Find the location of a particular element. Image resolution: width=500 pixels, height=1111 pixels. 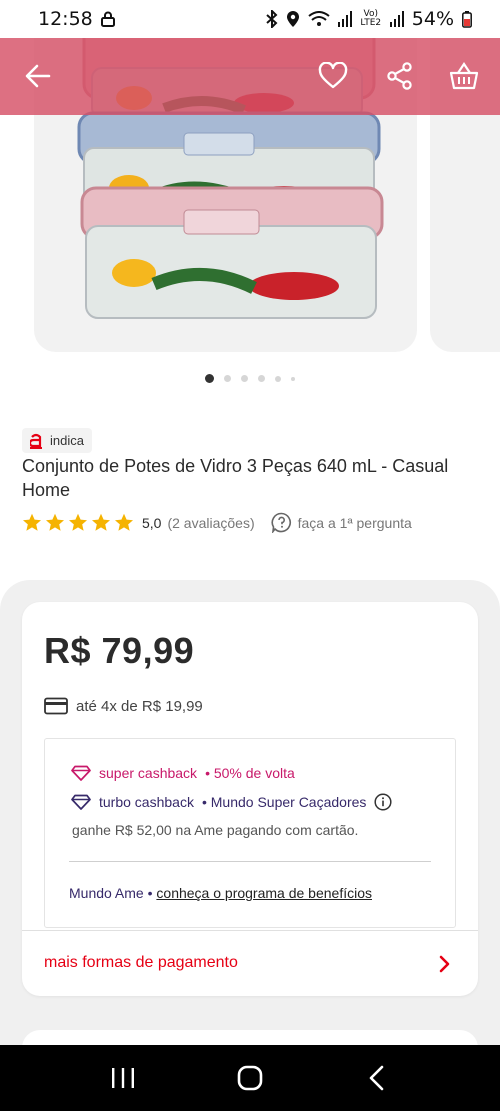

rating-value: 5,0 is located at coordinates (152, 522).